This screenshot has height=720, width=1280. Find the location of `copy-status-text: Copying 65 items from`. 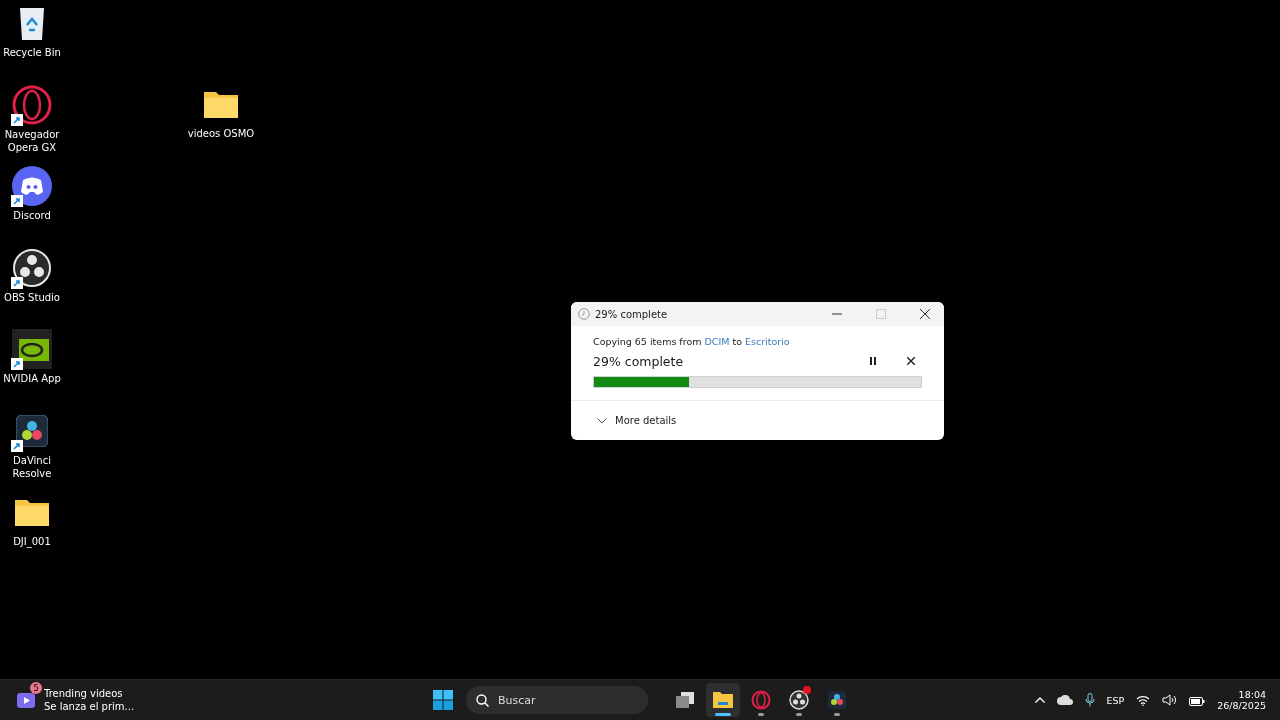

copy-status-text: Copying 65 items from is located at coordinates (647, 341).